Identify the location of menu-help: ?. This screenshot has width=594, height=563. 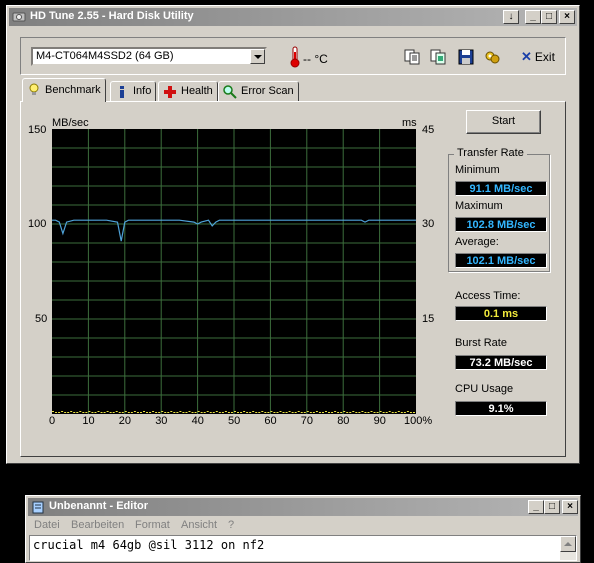
(231, 525).